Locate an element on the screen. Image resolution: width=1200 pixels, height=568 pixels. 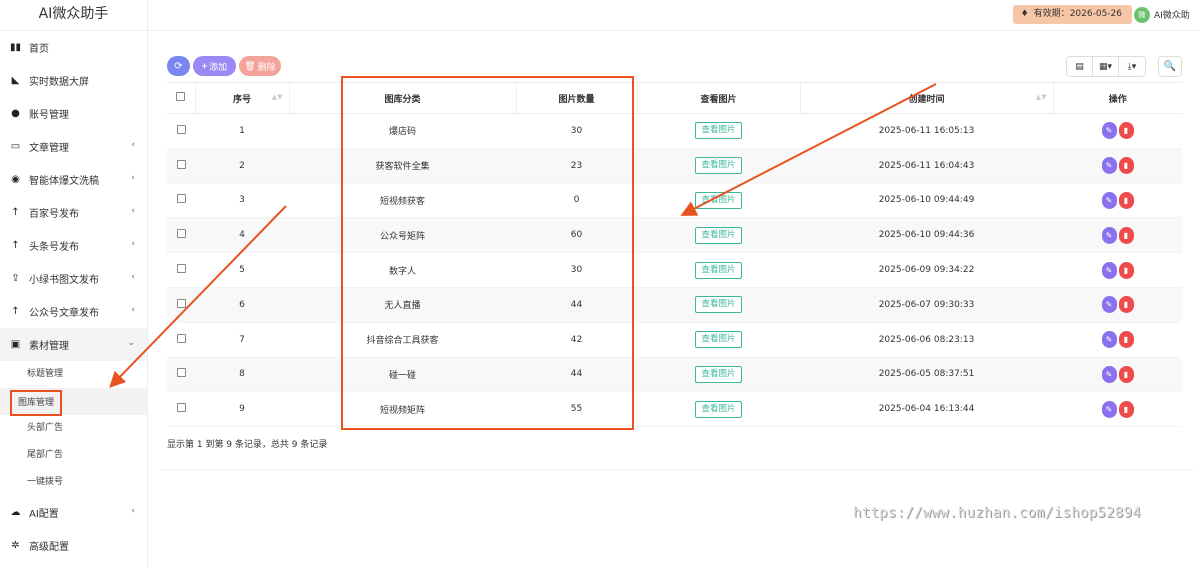
sidebar-subitem-label: 图库管理 is located at coordinates (36, 403).